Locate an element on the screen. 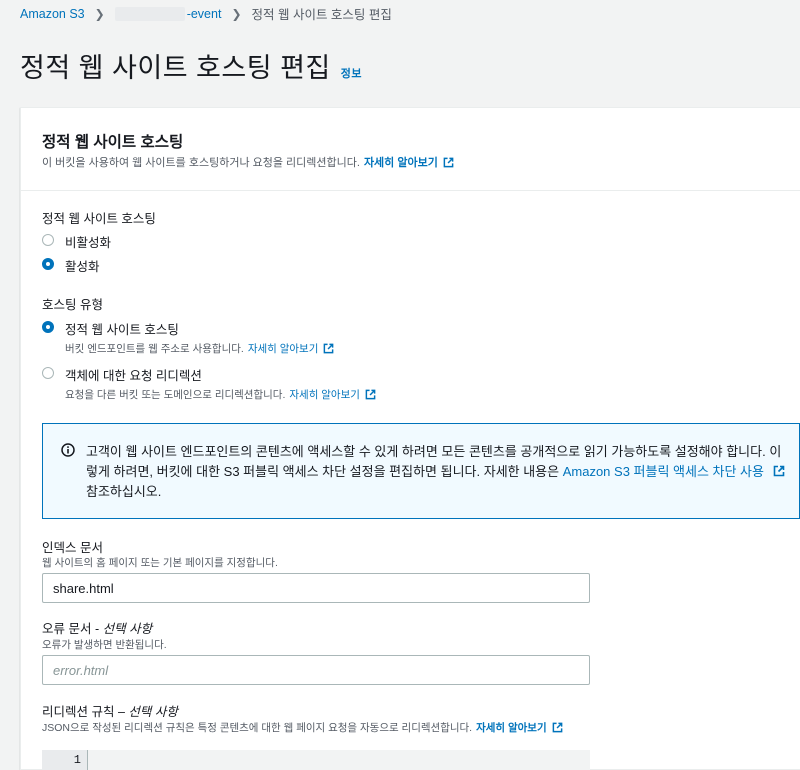 This screenshot has width=800, height=770. breadcrumb-bucket-link: -event is located at coordinates (204, 14).